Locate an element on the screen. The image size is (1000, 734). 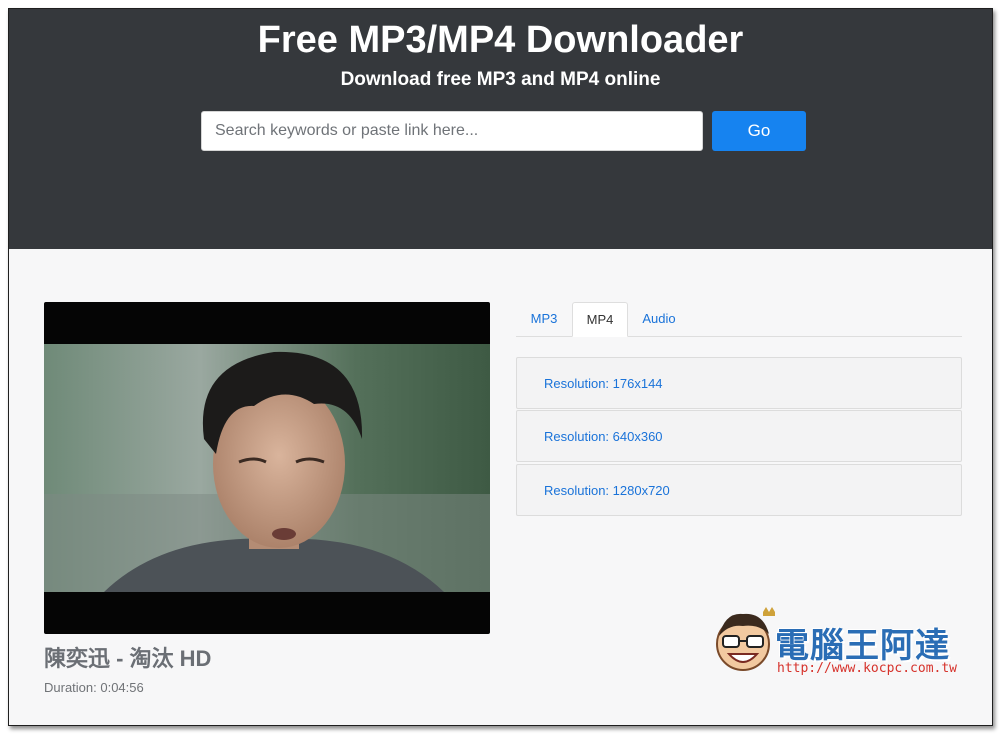
video-duration: Duration: 0:04:56 is located at coordinates (94, 687).